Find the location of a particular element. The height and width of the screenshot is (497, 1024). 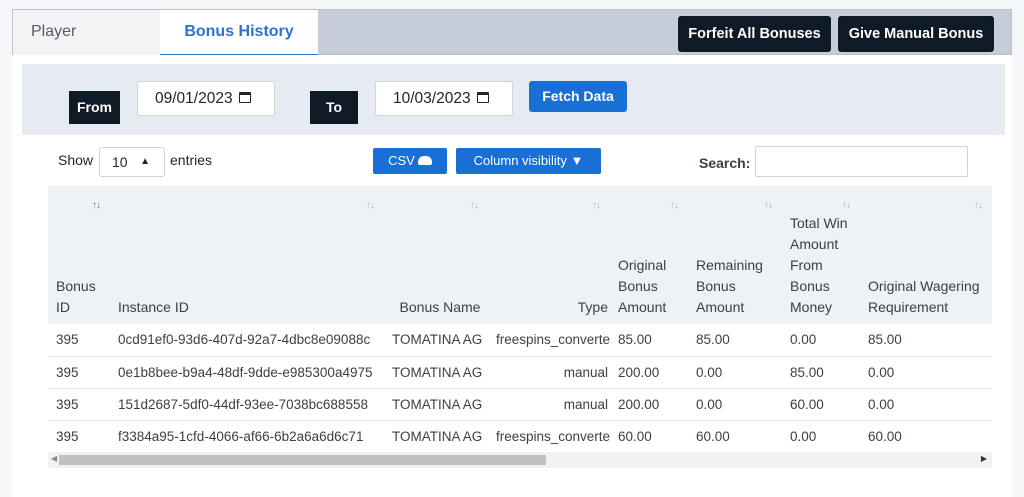

select-arrows-icon: ▲ is located at coordinates (145, 161).